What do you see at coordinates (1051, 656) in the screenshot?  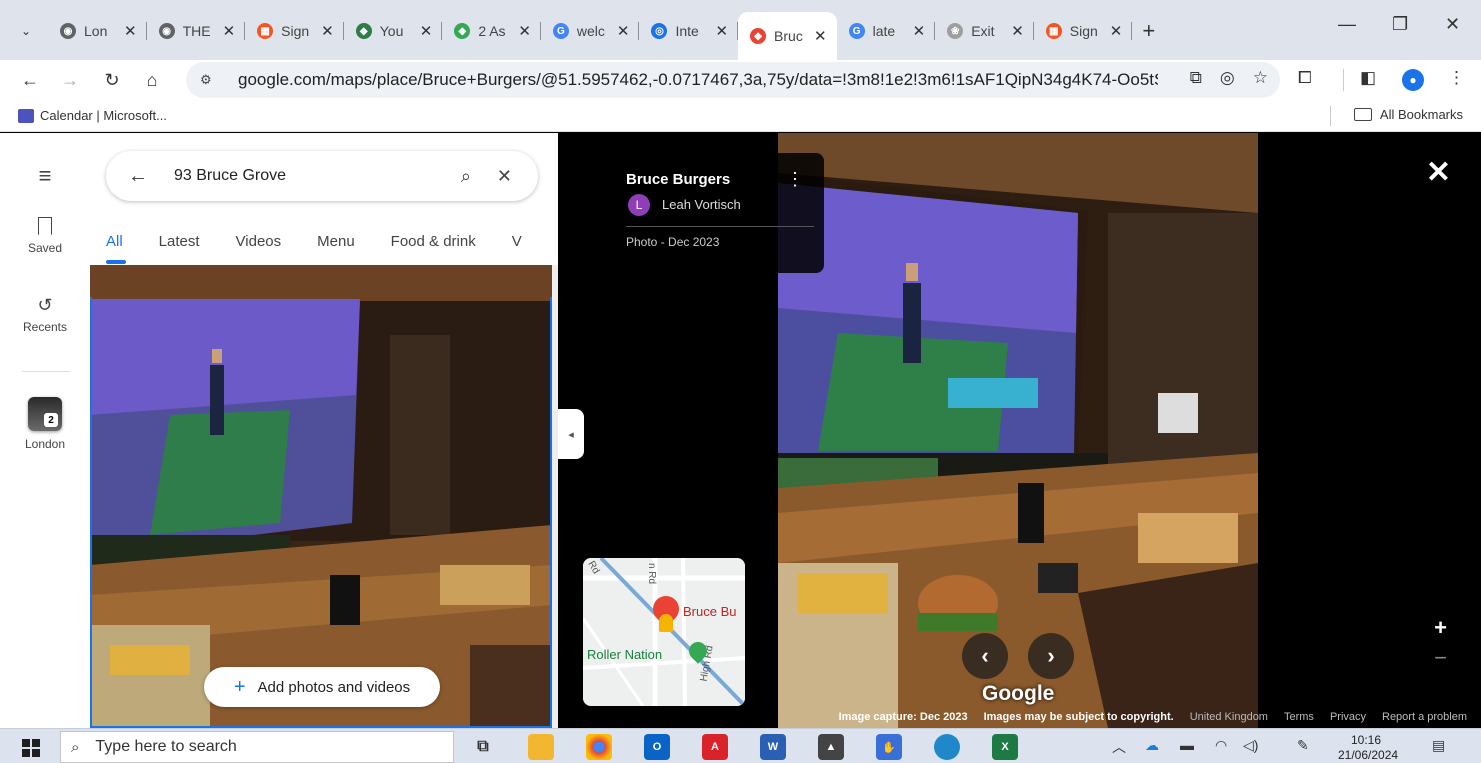 I see `next-photo-icon: ›` at bounding box center [1051, 656].